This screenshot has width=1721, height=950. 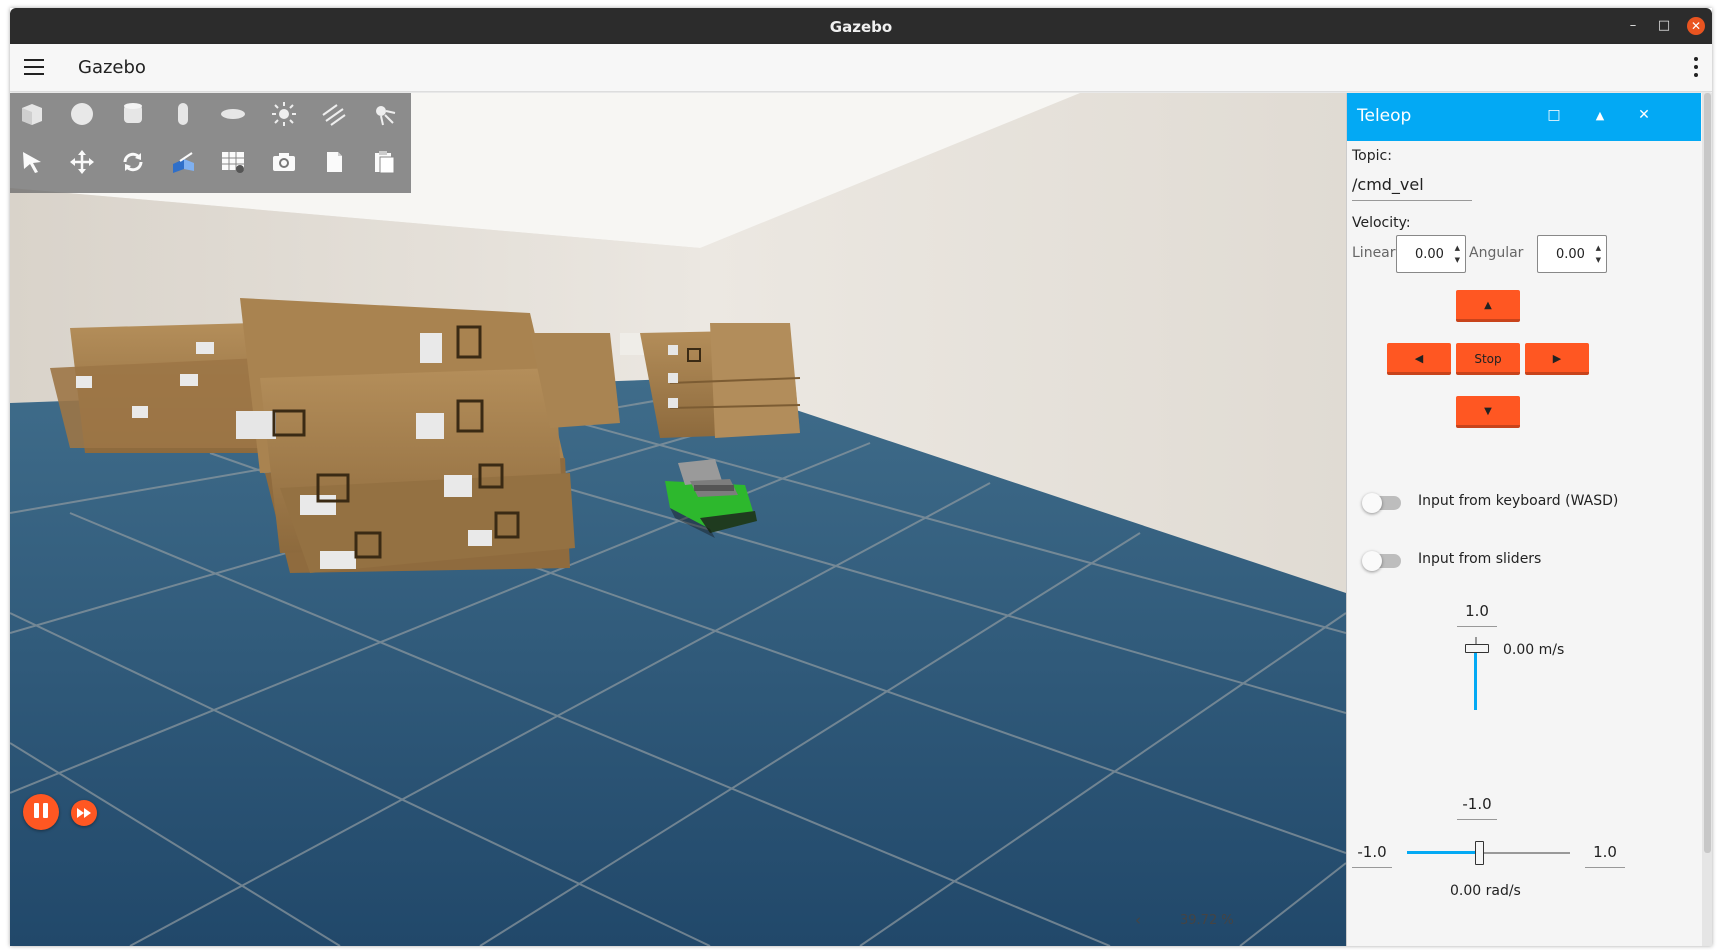 What do you see at coordinates (32, 114) in the screenshot?
I see `box-shape-icon` at bounding box center [32, 114].